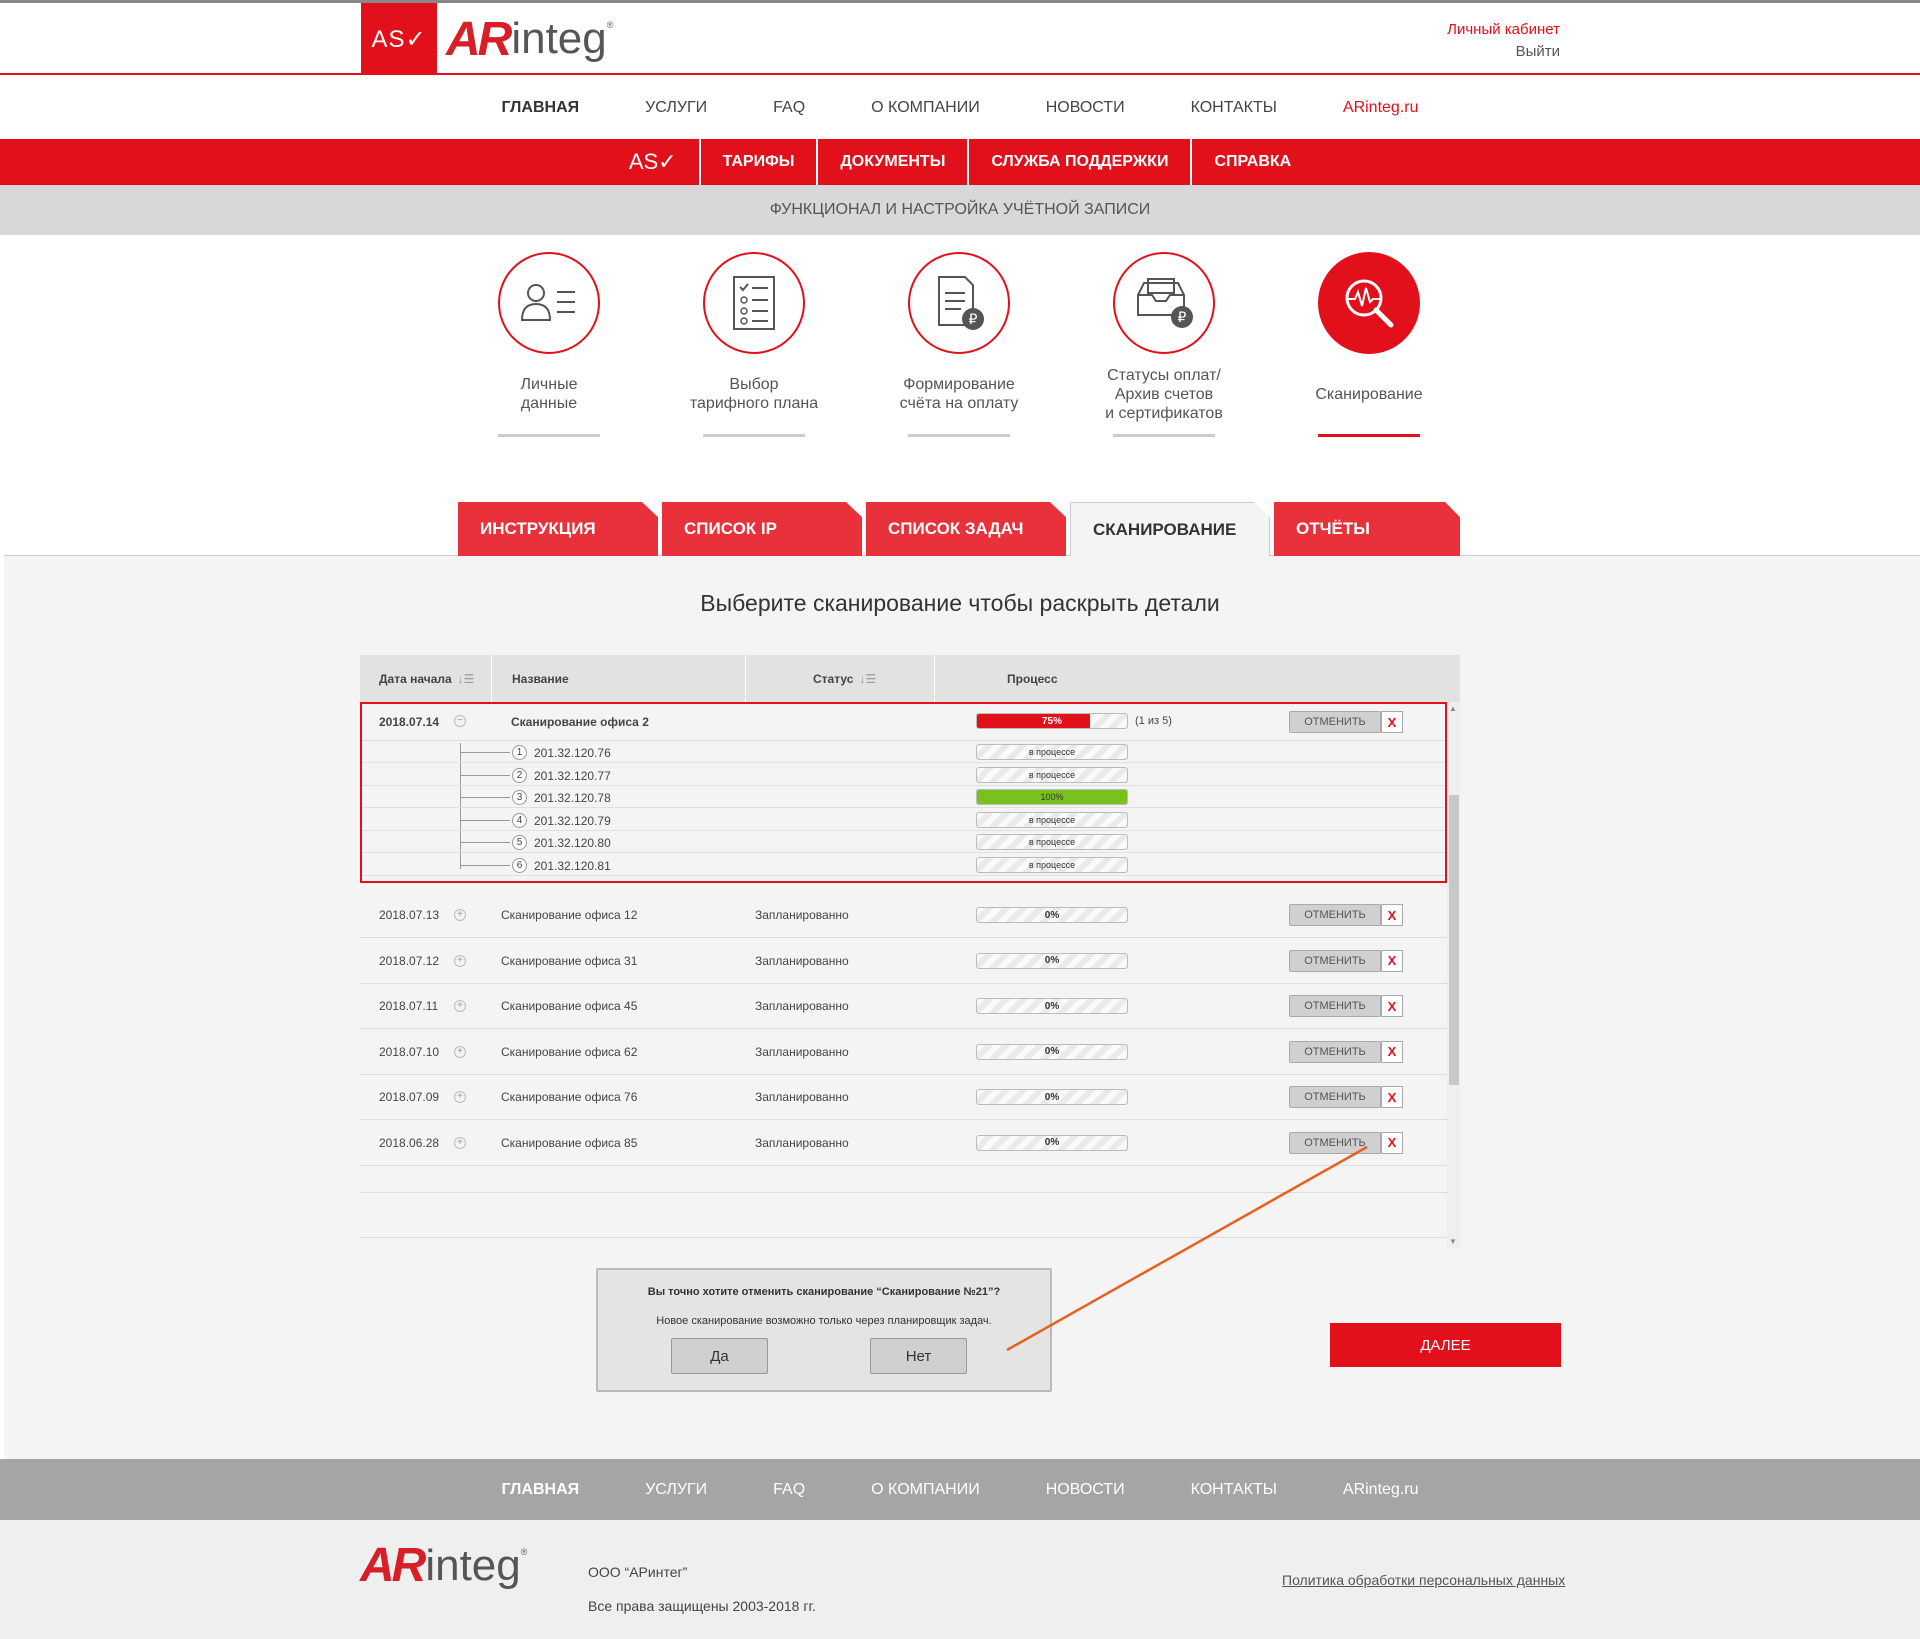 The height and width of the screenshot is (1639, 1920). Describe the element at coordinates (1454, 940) in the screenshot. I see `scrollbar-thumb` at that location.